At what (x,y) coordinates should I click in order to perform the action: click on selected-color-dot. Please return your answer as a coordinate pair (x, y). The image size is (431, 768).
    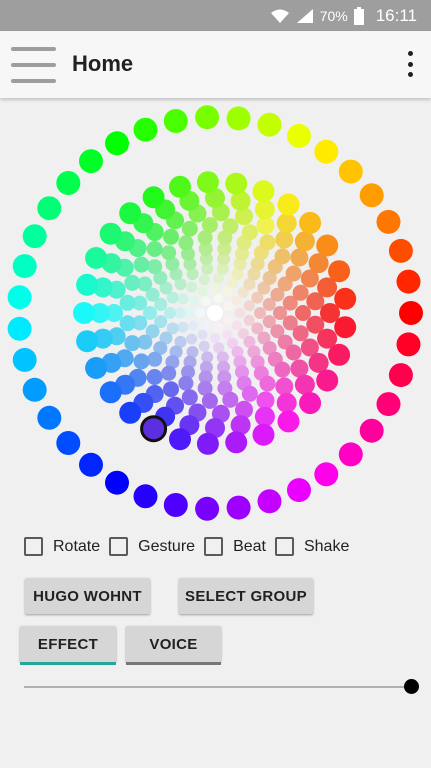
    Looking at the image, I should click on (154, 429).